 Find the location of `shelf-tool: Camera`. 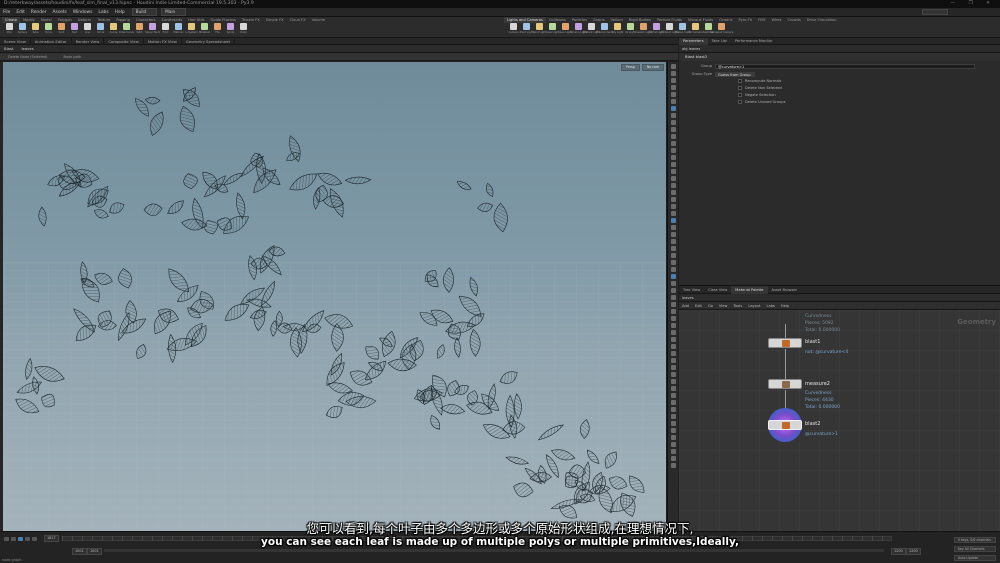

shelf-tool: Camera is located at coordinates (513, 30).